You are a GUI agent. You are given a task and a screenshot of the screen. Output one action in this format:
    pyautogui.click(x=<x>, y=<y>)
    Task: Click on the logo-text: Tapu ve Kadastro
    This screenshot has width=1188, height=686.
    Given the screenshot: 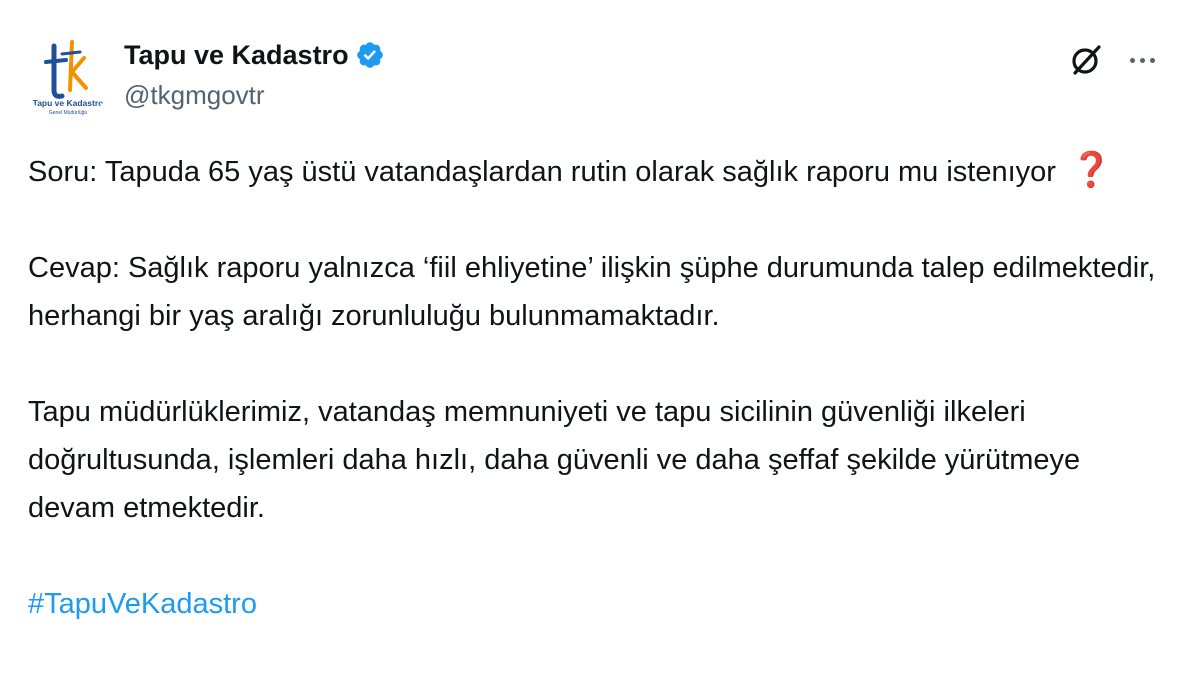 What is the action you would take?
    pyautogui.click(x=68, y=103)
    